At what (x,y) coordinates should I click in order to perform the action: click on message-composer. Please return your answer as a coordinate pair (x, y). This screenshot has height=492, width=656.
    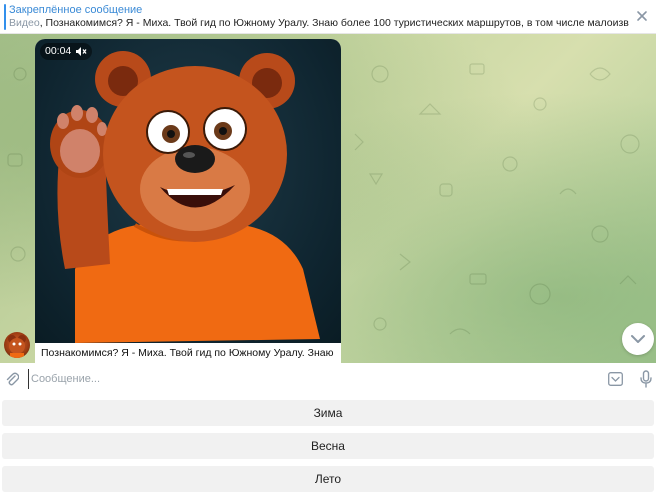
    Looking at the image, I should click on (328, 379).